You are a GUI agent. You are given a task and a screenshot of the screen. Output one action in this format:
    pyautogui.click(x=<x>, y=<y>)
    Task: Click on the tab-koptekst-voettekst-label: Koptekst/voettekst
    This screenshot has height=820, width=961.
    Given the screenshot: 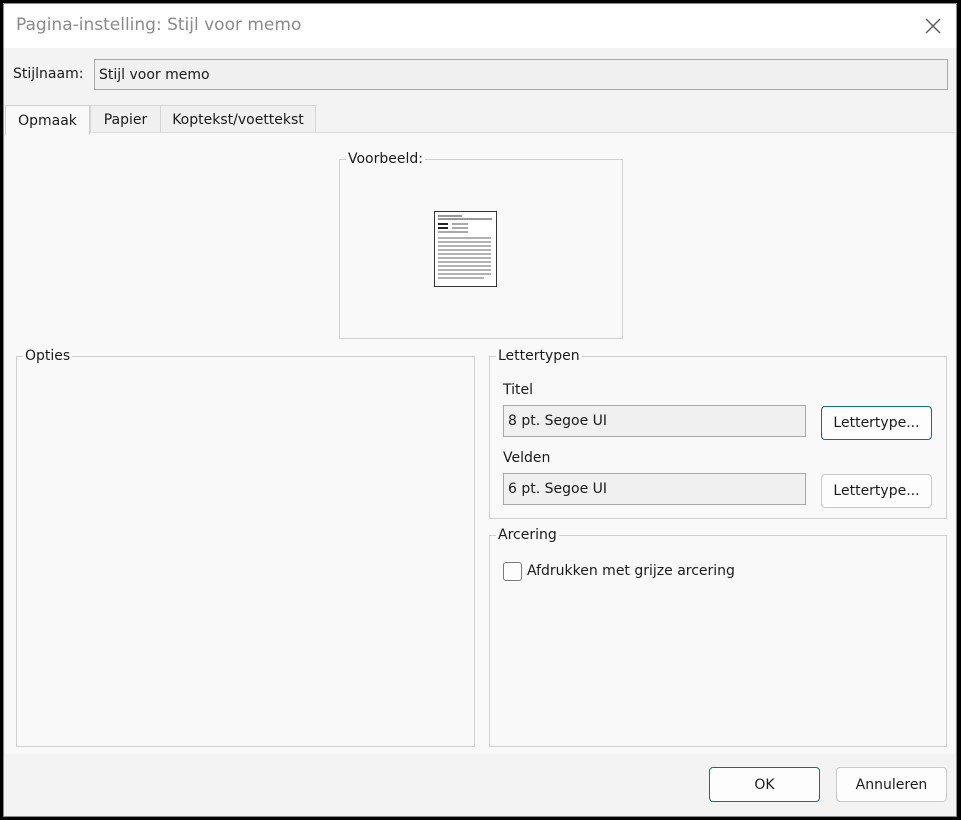 What is the action you would take?
    pyautogui.click(x=238, y=119)
    